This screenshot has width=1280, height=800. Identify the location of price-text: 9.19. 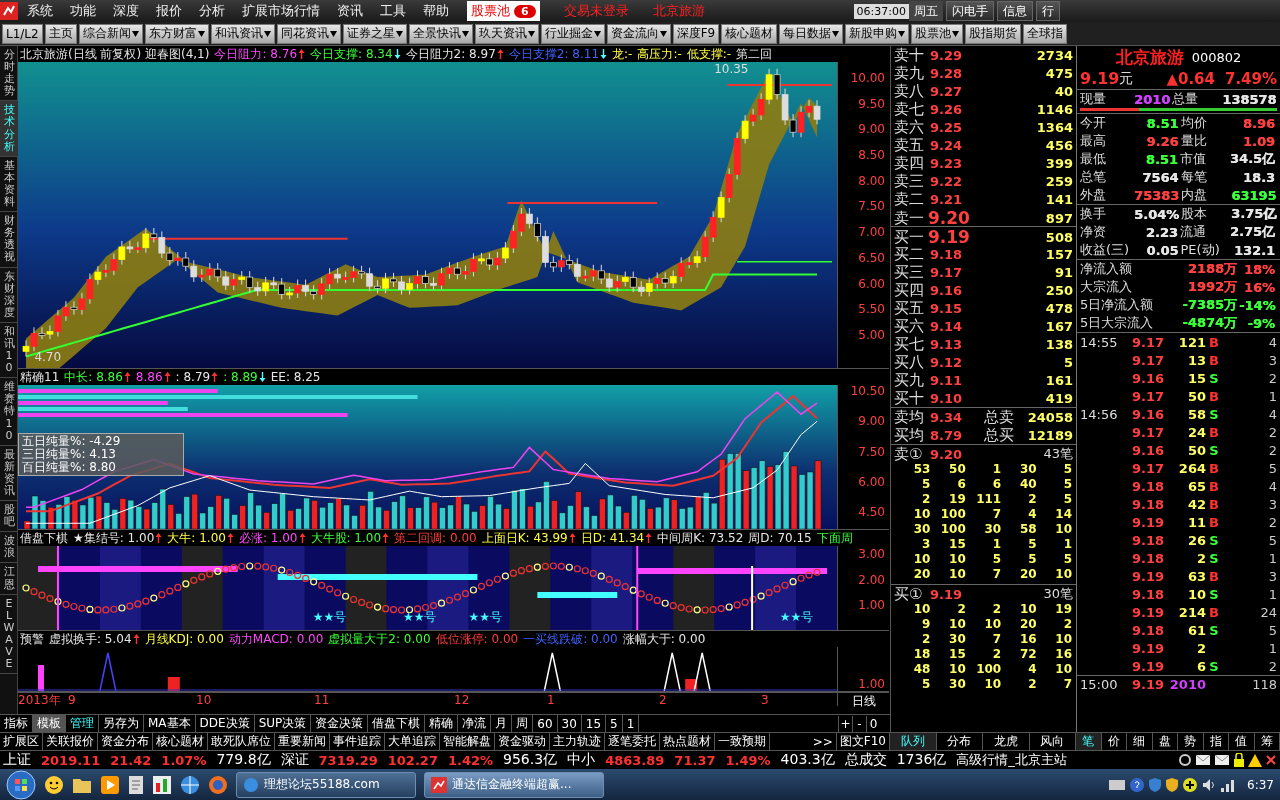
(946, 594).